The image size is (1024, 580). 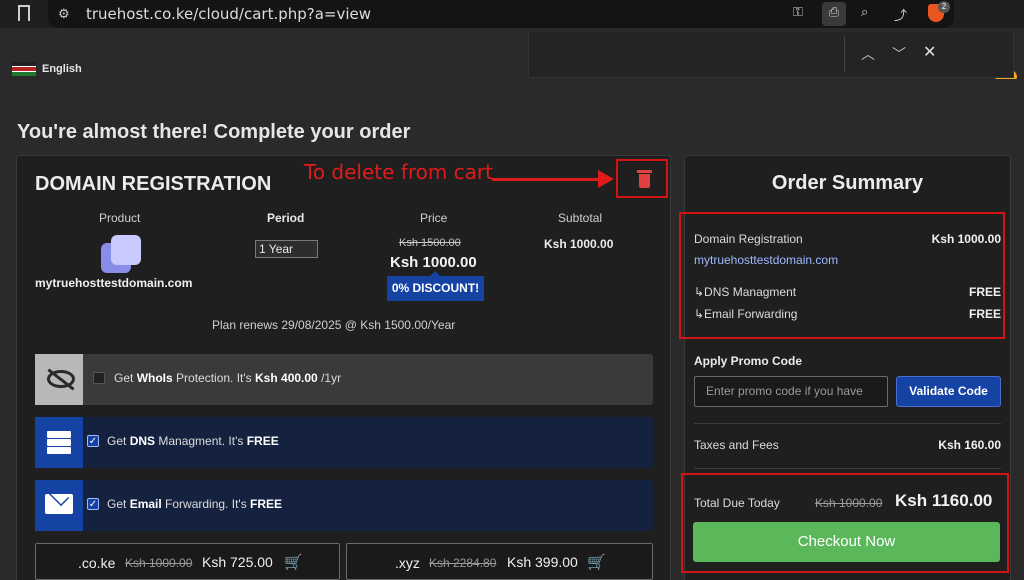 I want to click on taxes-value: Ksh 160.00, so click(x=969, y=445).